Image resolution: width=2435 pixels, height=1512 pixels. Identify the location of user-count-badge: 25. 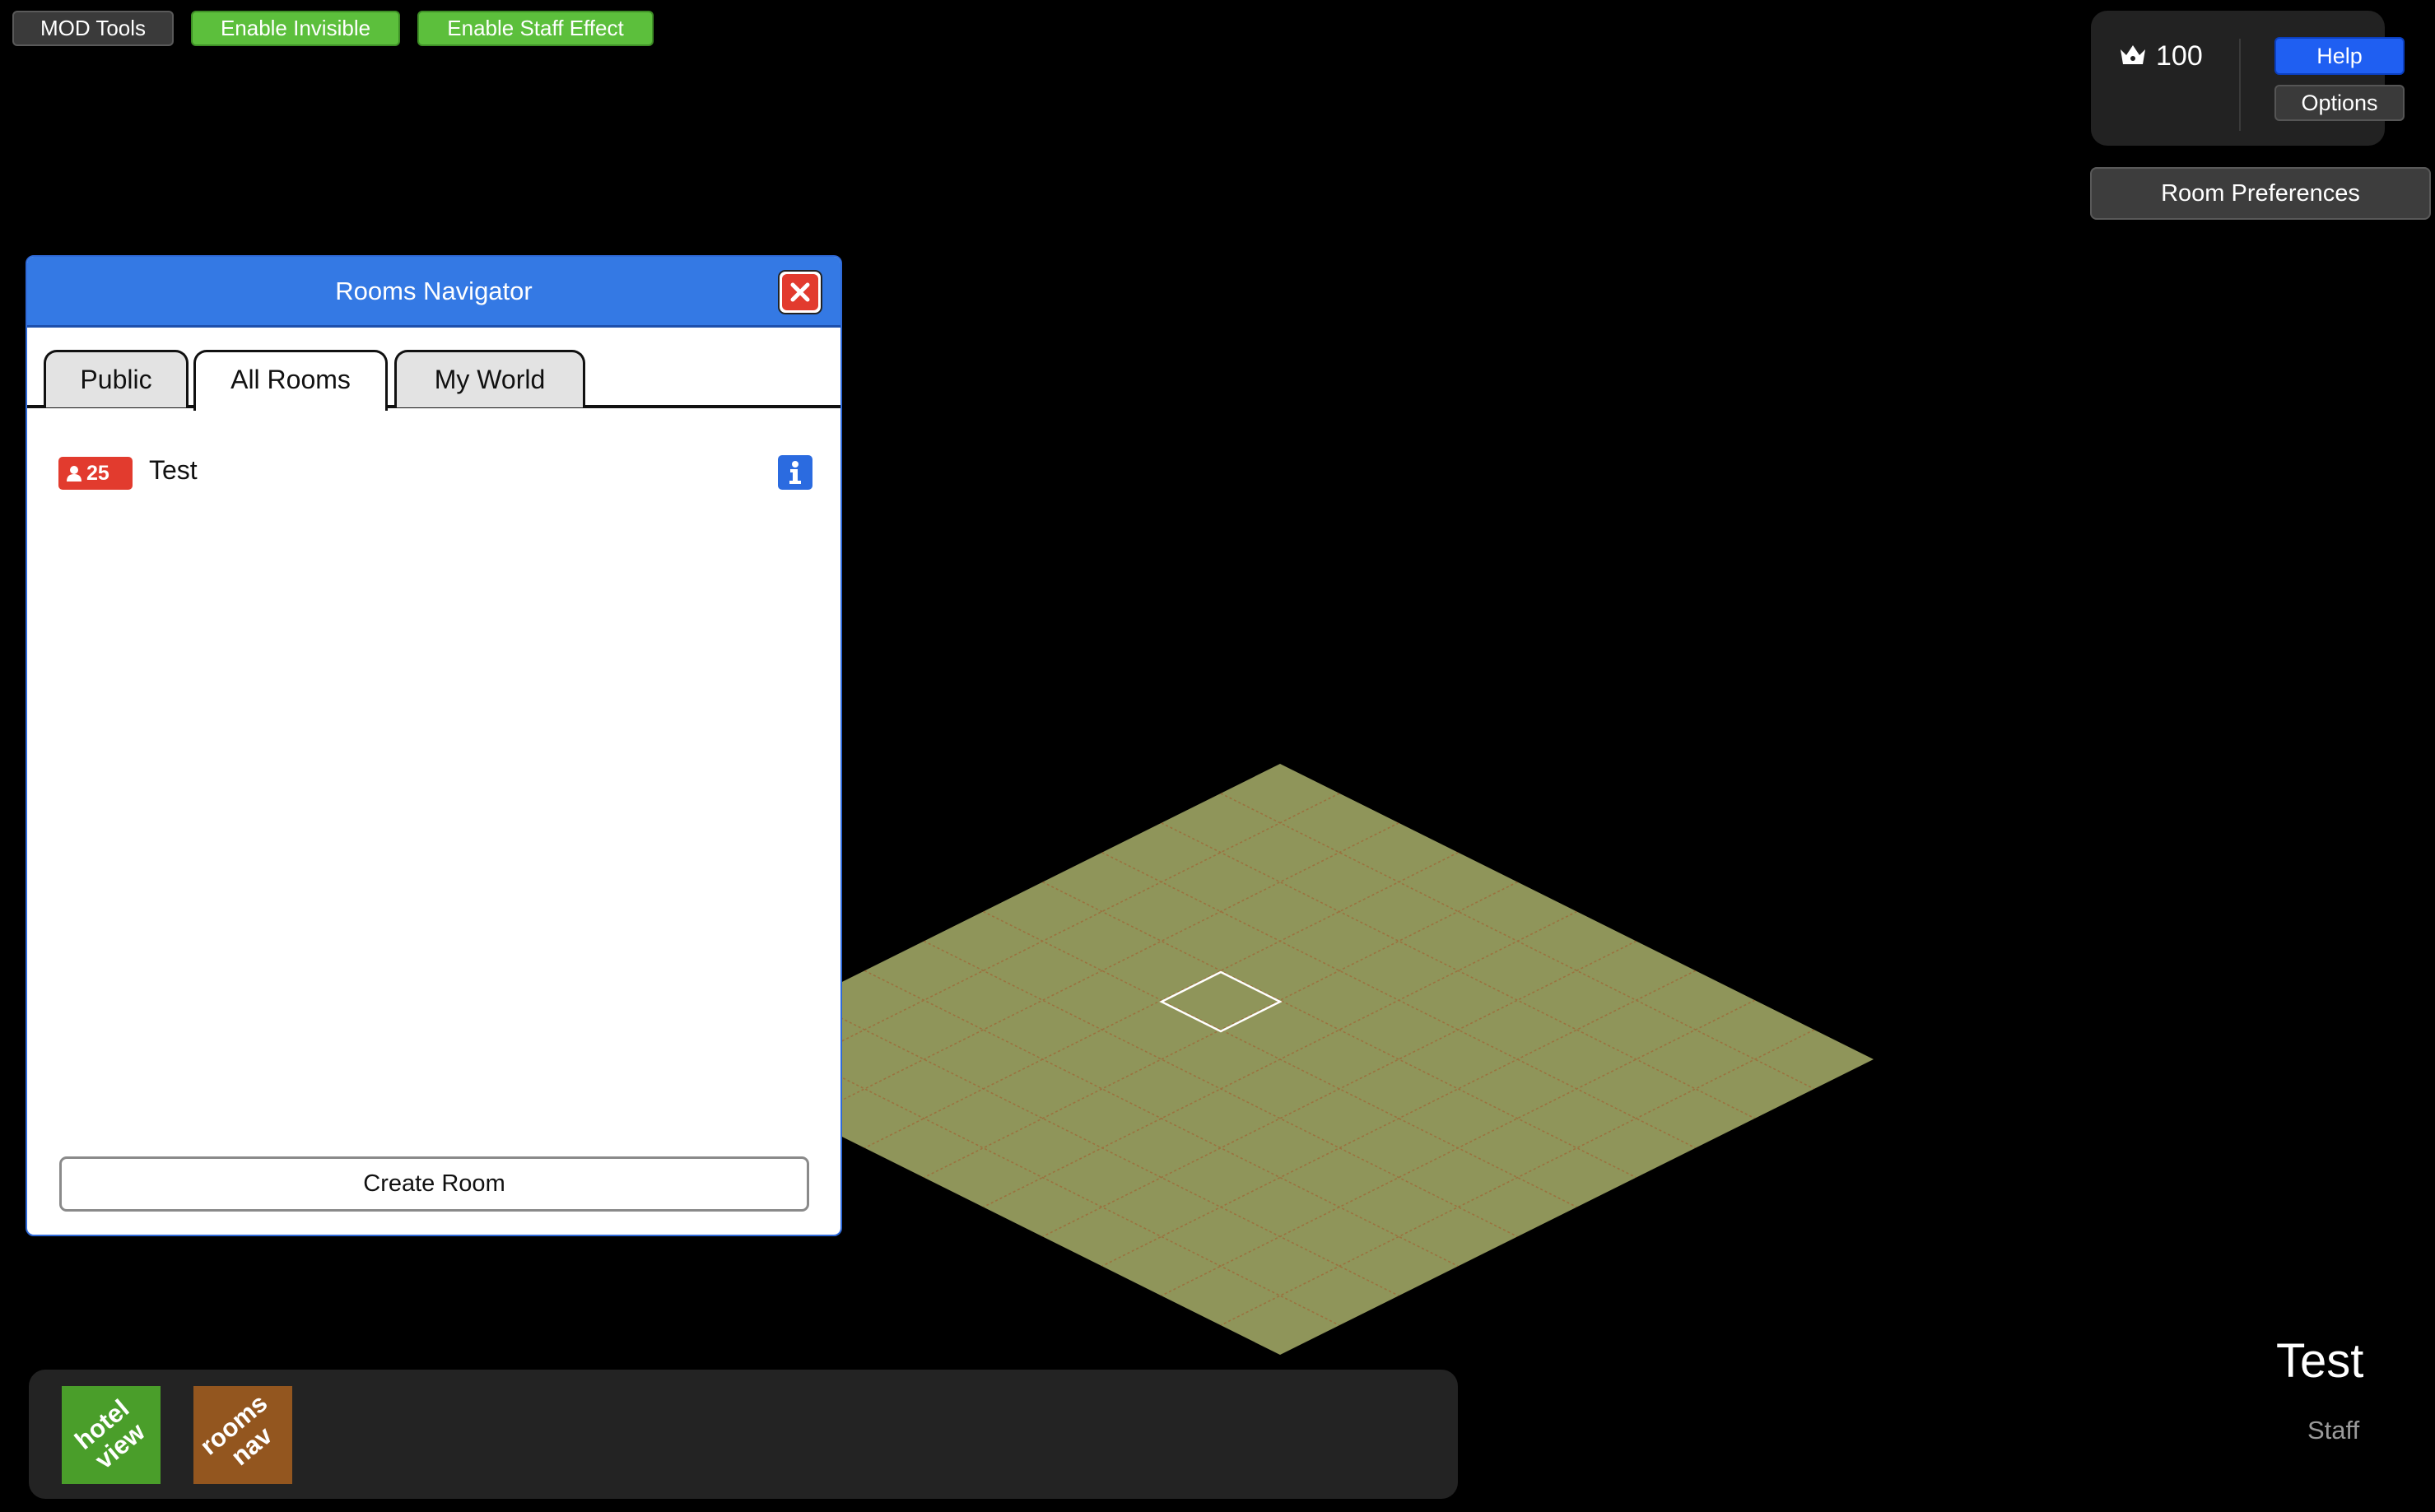
(96, 474).